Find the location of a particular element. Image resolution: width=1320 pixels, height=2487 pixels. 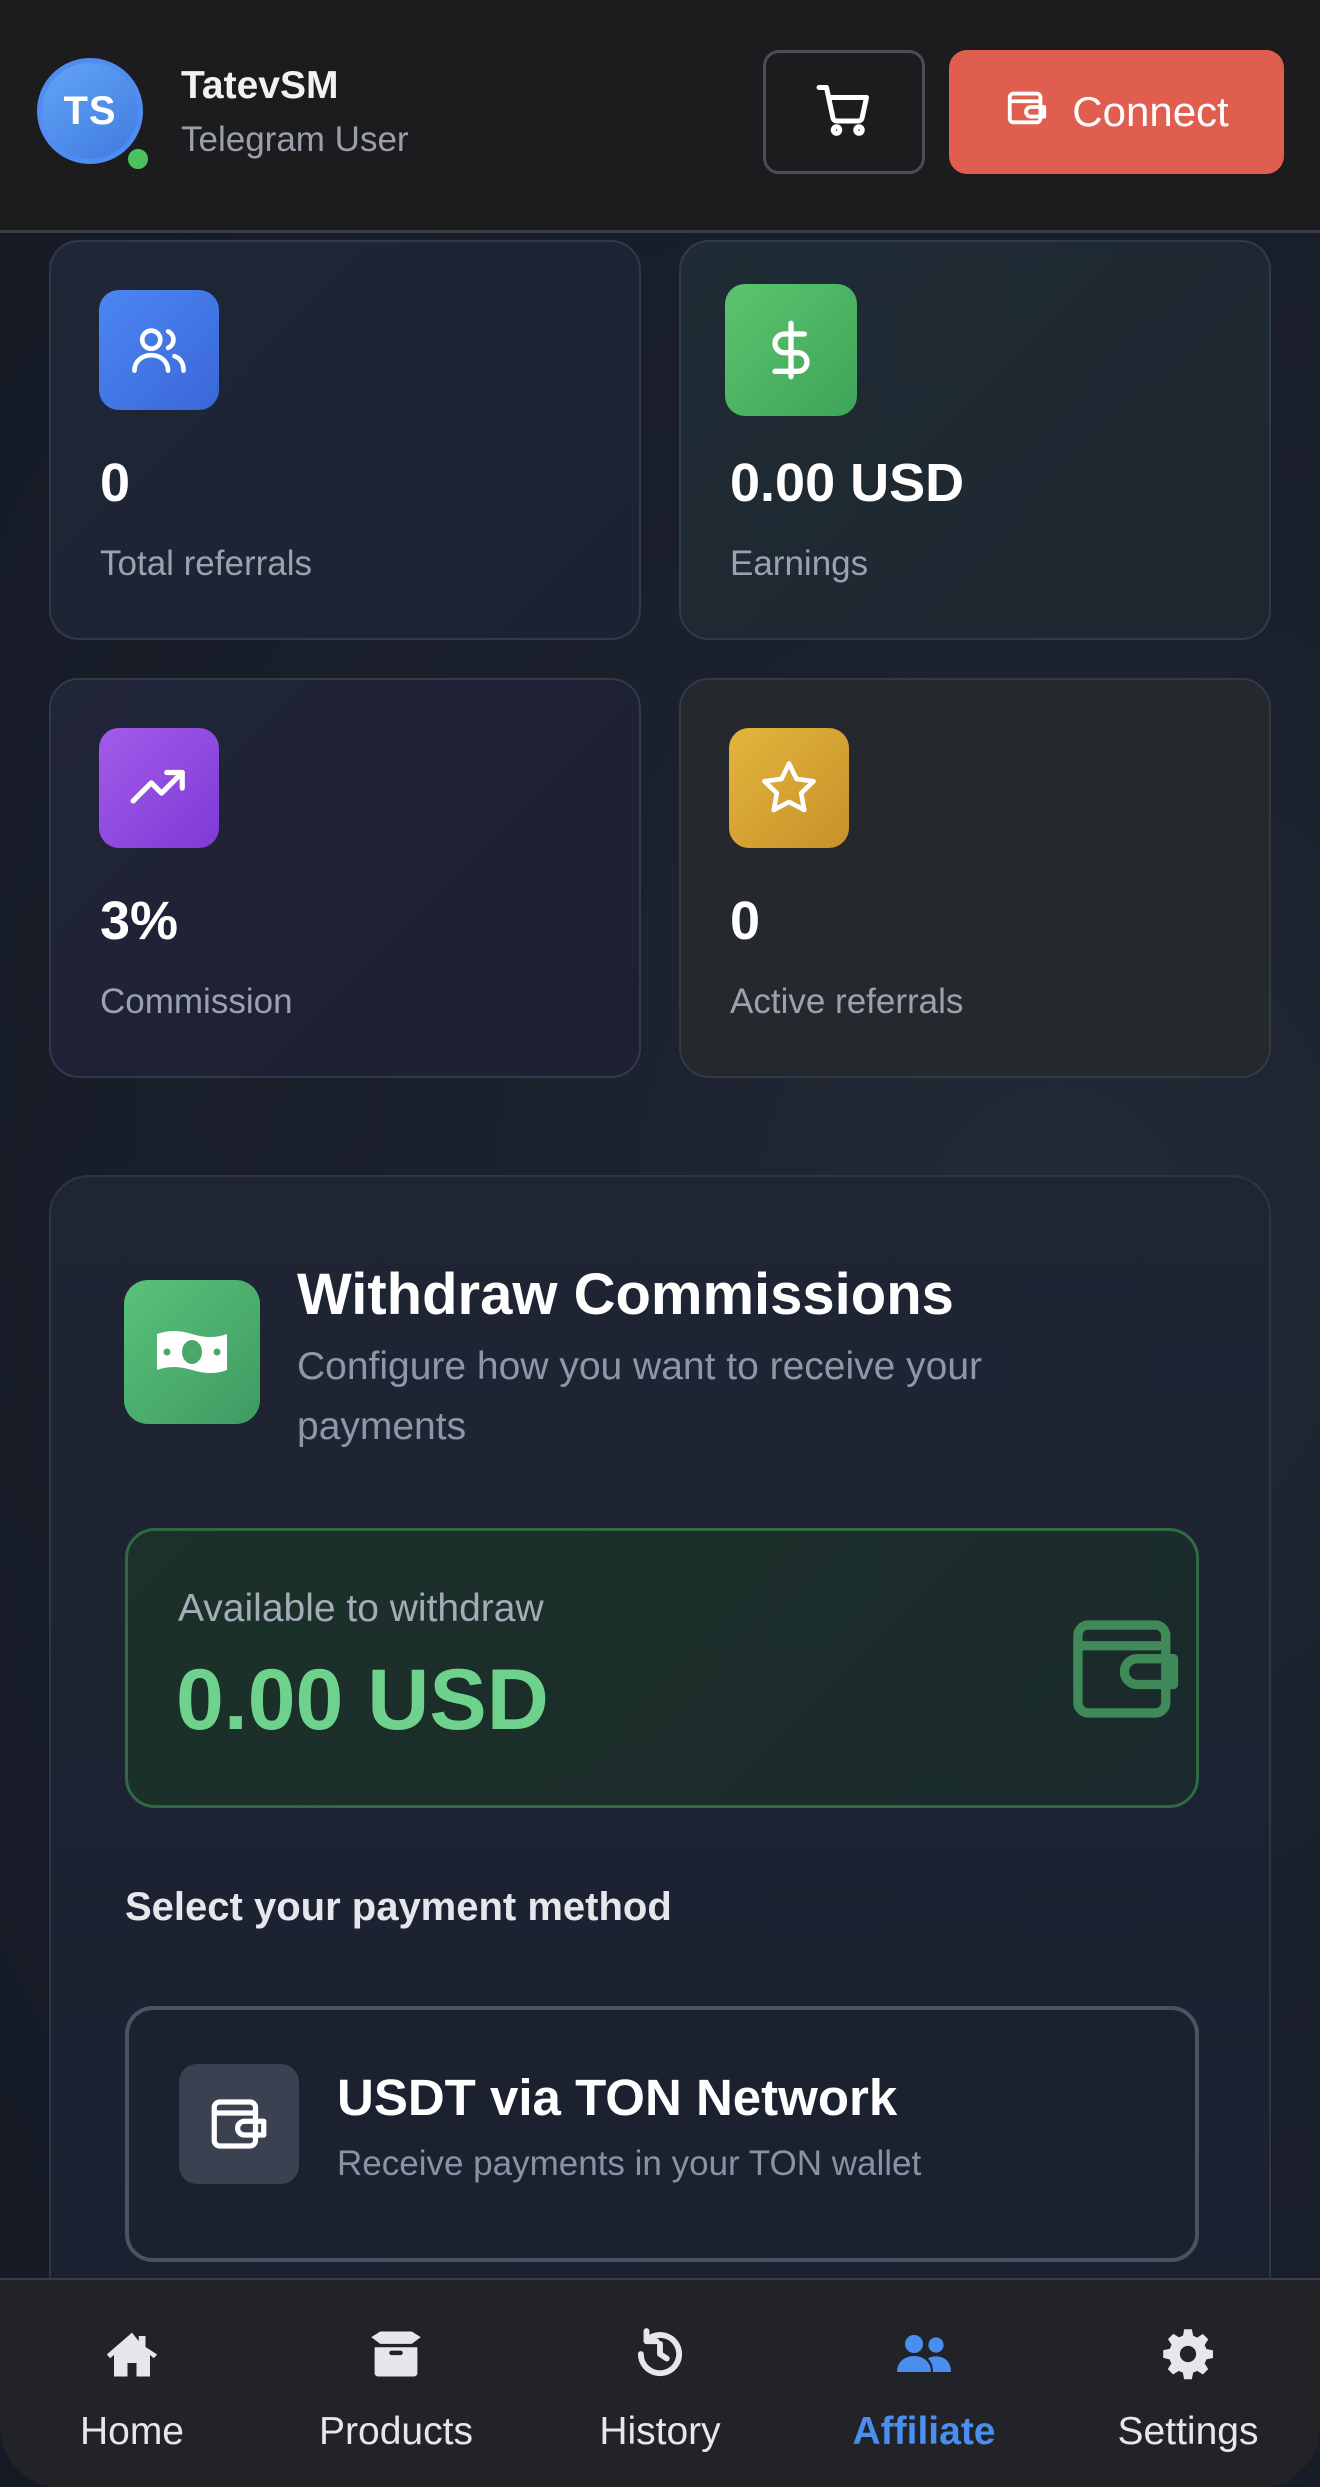

nav-label: Home is located at coordinates (132, 2431).